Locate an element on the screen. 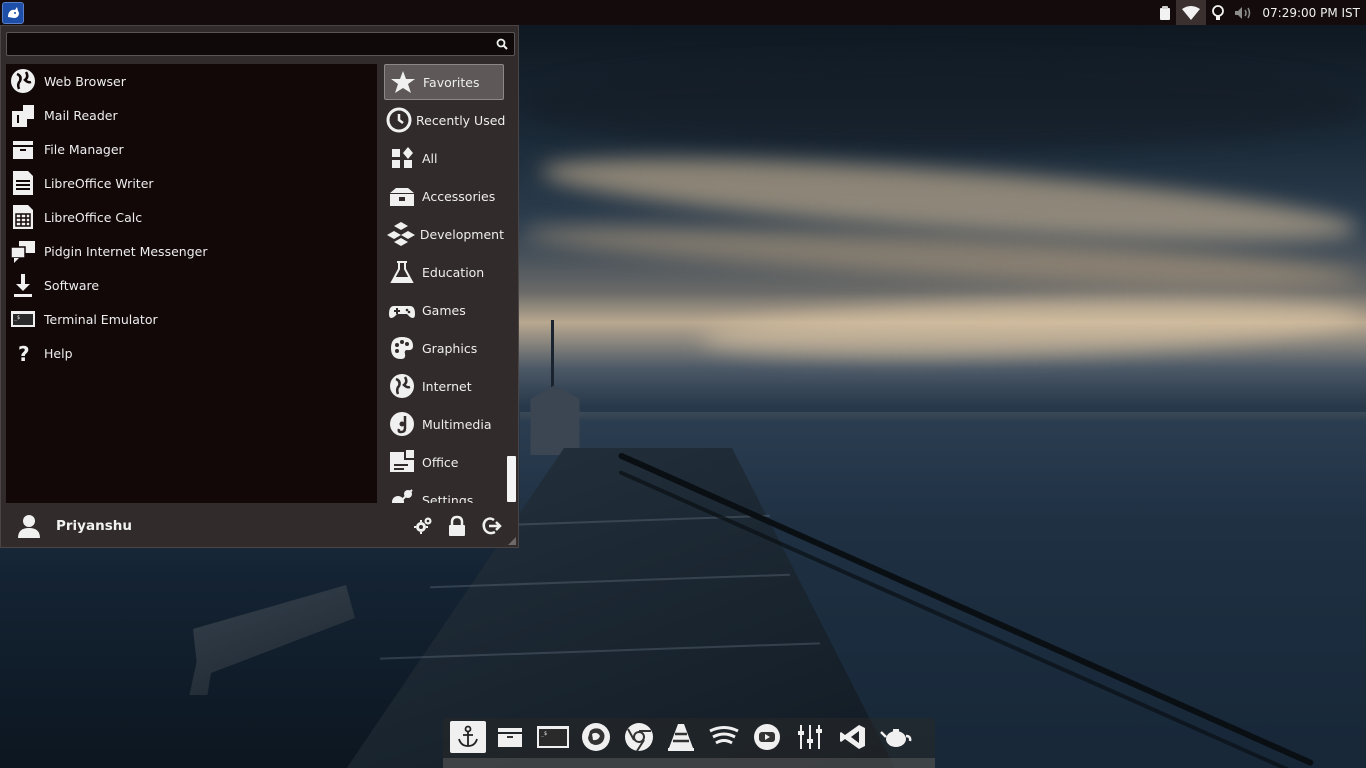 The height and width of the screenshot is (768, 1366). chrome-icon is located at coordinates (639, 737).